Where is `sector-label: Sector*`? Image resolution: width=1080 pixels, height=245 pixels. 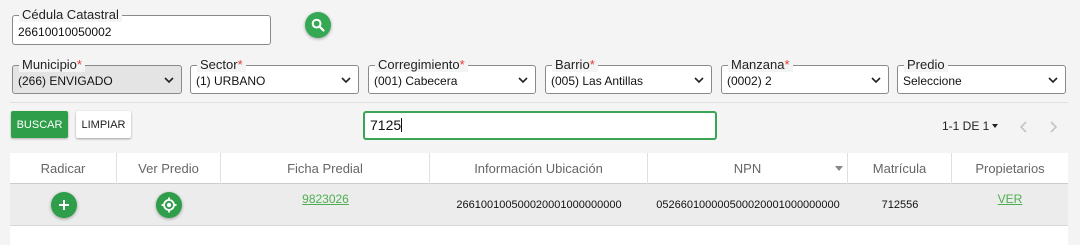 sector-label: Sector* is located at coordinates (221, 65).